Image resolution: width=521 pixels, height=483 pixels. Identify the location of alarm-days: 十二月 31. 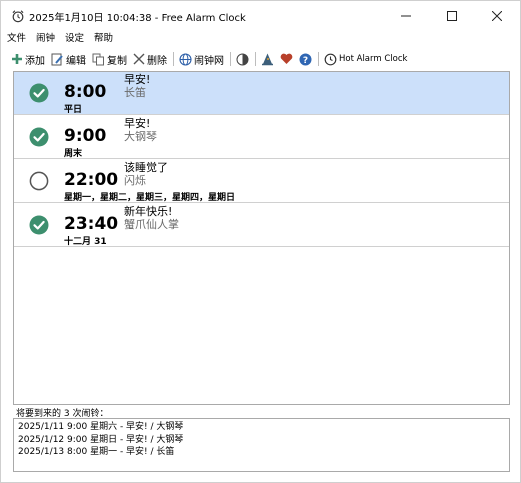
(85, 242).